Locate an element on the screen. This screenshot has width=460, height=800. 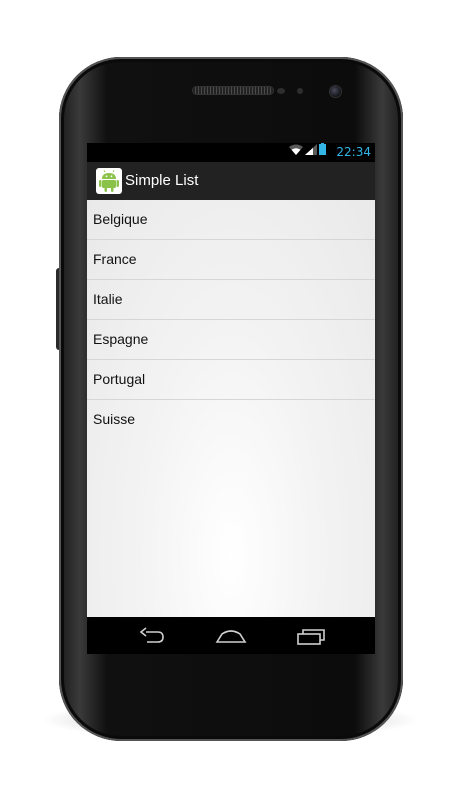
light-sensor is located at coordinates (300, 91).